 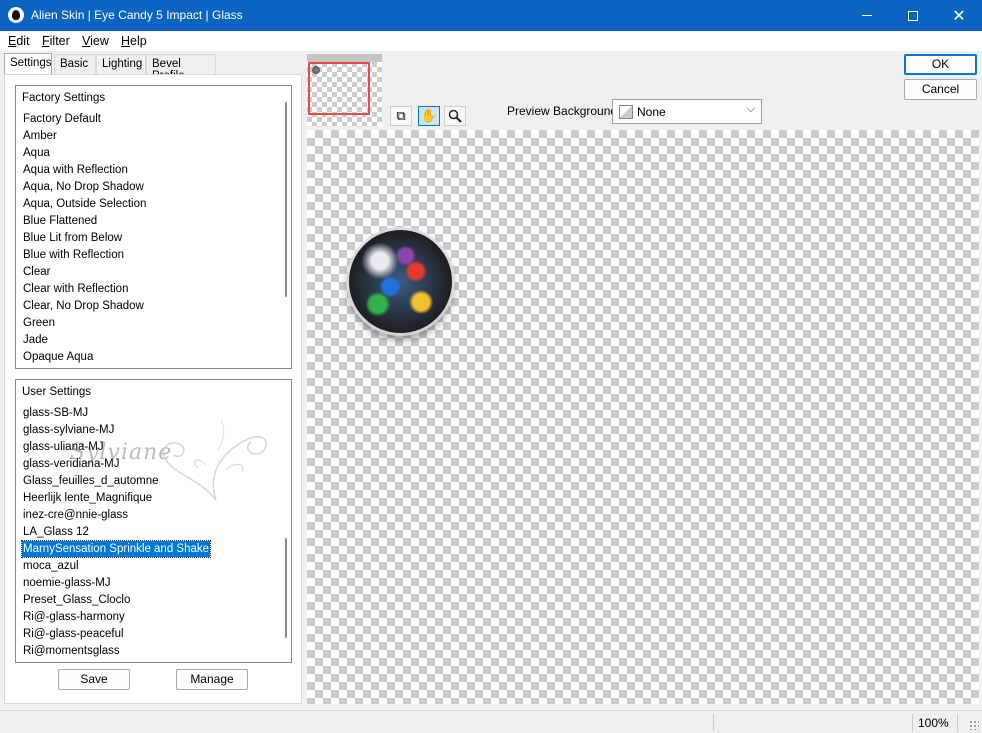 I want to click on user-setting-item: glass-uliana-MJ, so click(x=63, y=447).